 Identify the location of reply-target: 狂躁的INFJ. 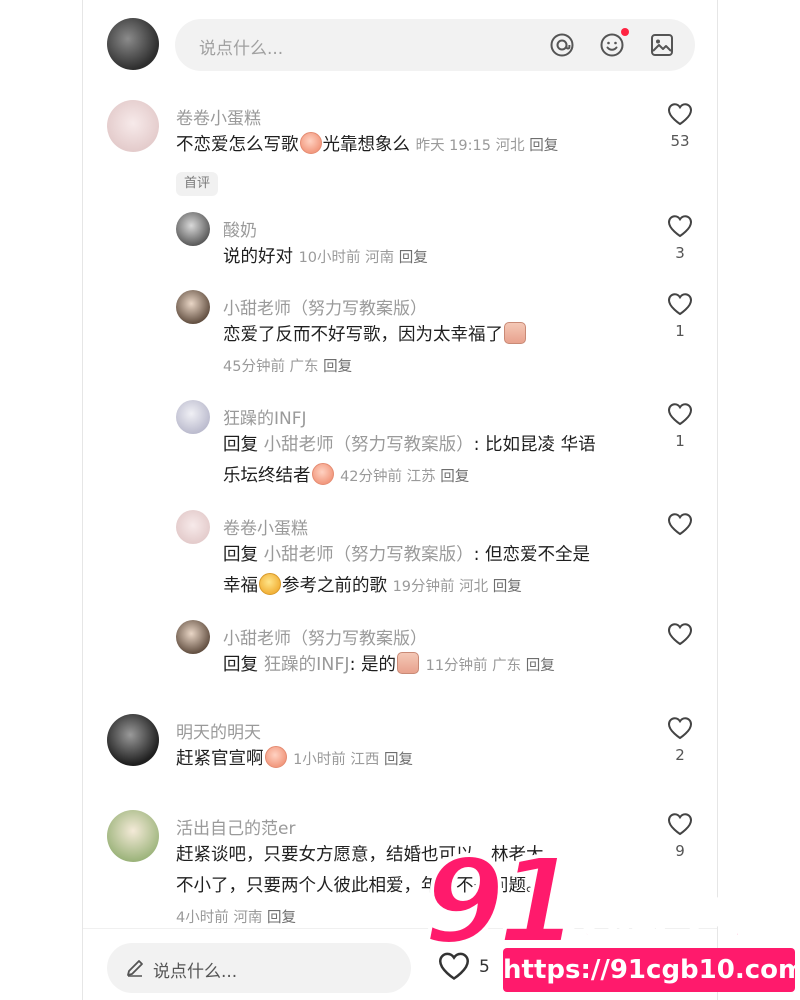
(307, 665).